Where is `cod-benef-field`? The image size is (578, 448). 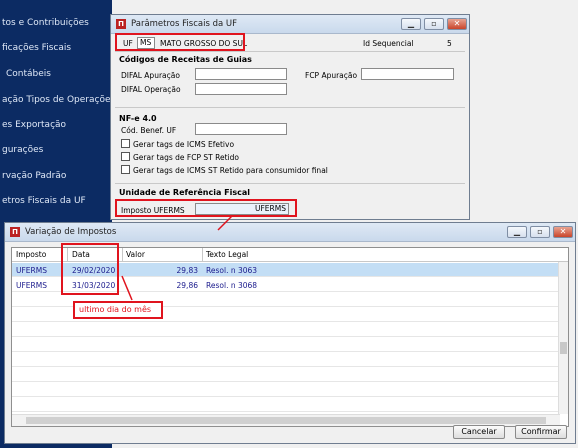 cod-benef-field is located at coordinates (241, 129).